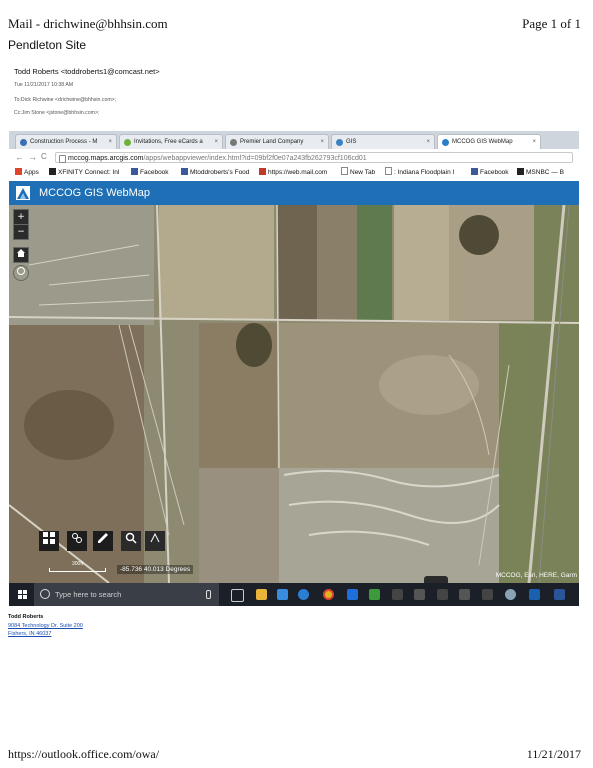  I want to click on tab-label: Invitations, Free eCards a, so click(168, 142).